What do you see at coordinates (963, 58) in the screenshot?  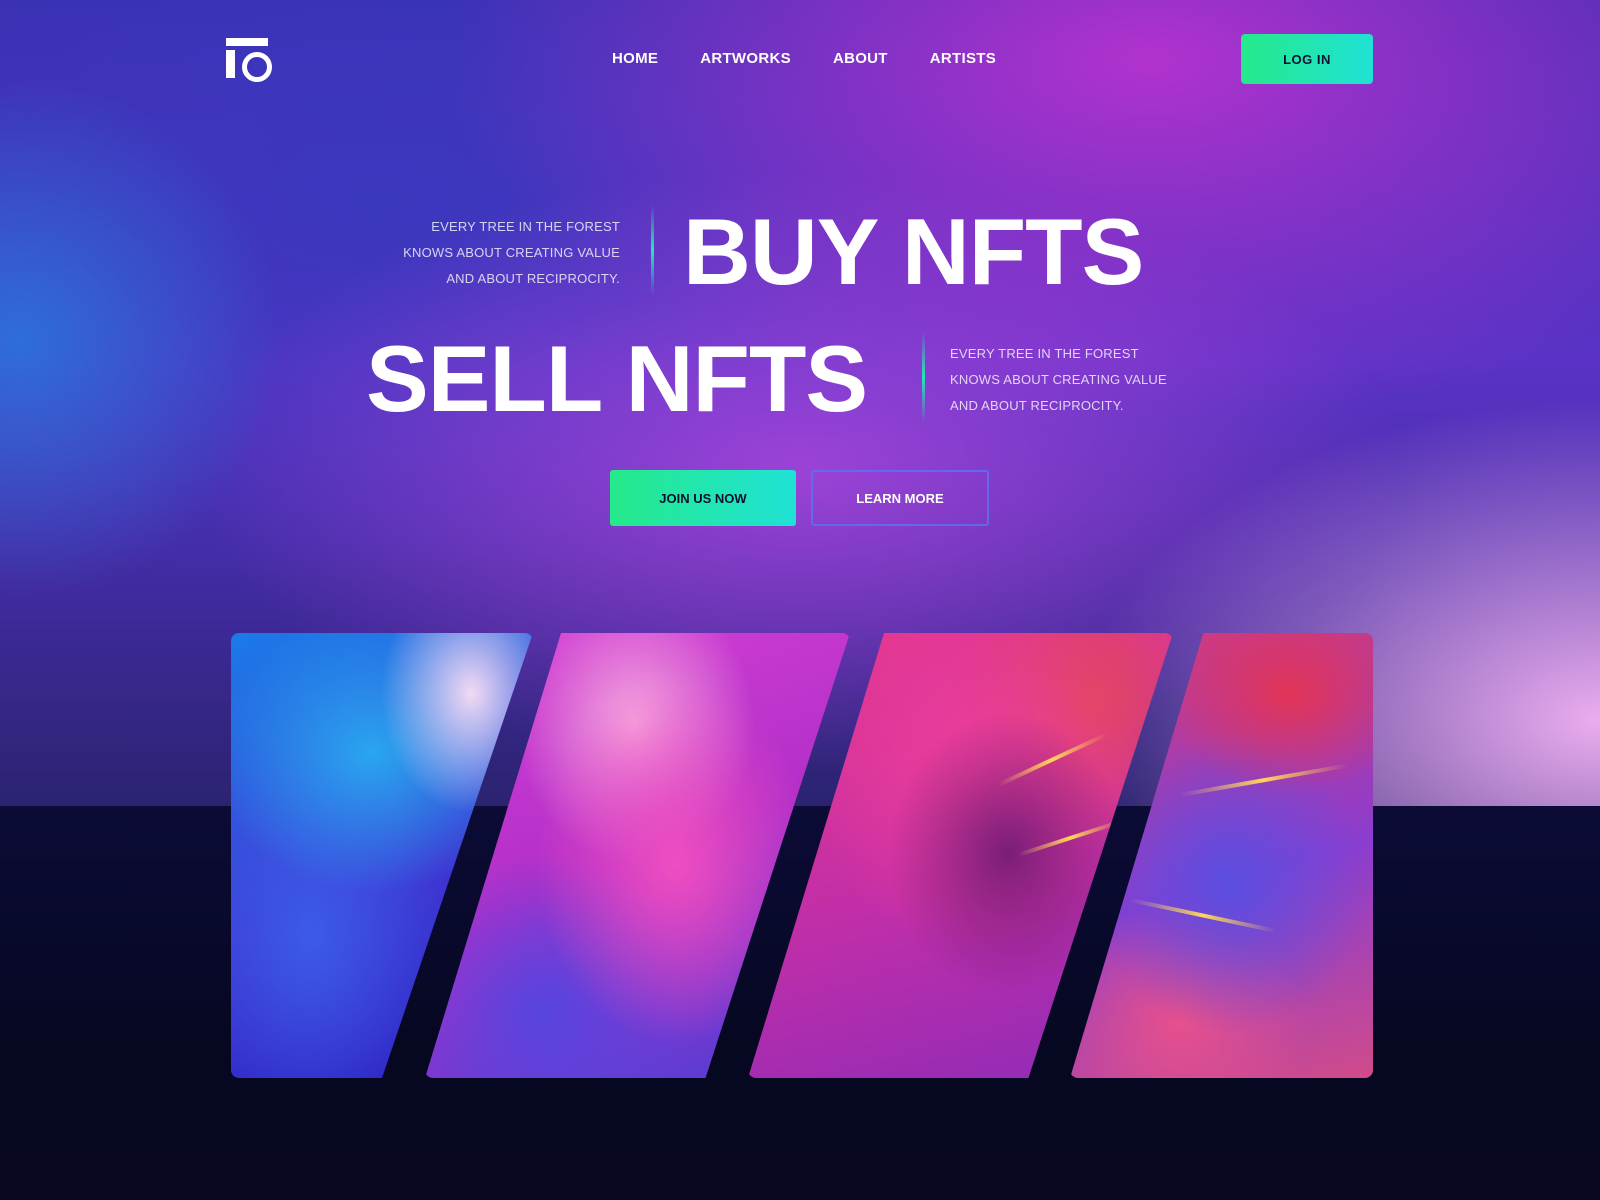 I see `nav-artists: ARTISTS` at bounding box center [963, 58].